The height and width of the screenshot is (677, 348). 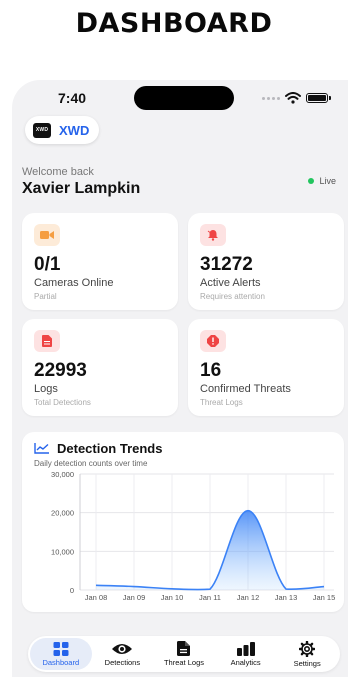 What do you see at coordinates (266, 261) in the screenshot?
I see `stat-card-alerts: 31272 Active Alerts Requires attention` at bounding box center [266, 261].